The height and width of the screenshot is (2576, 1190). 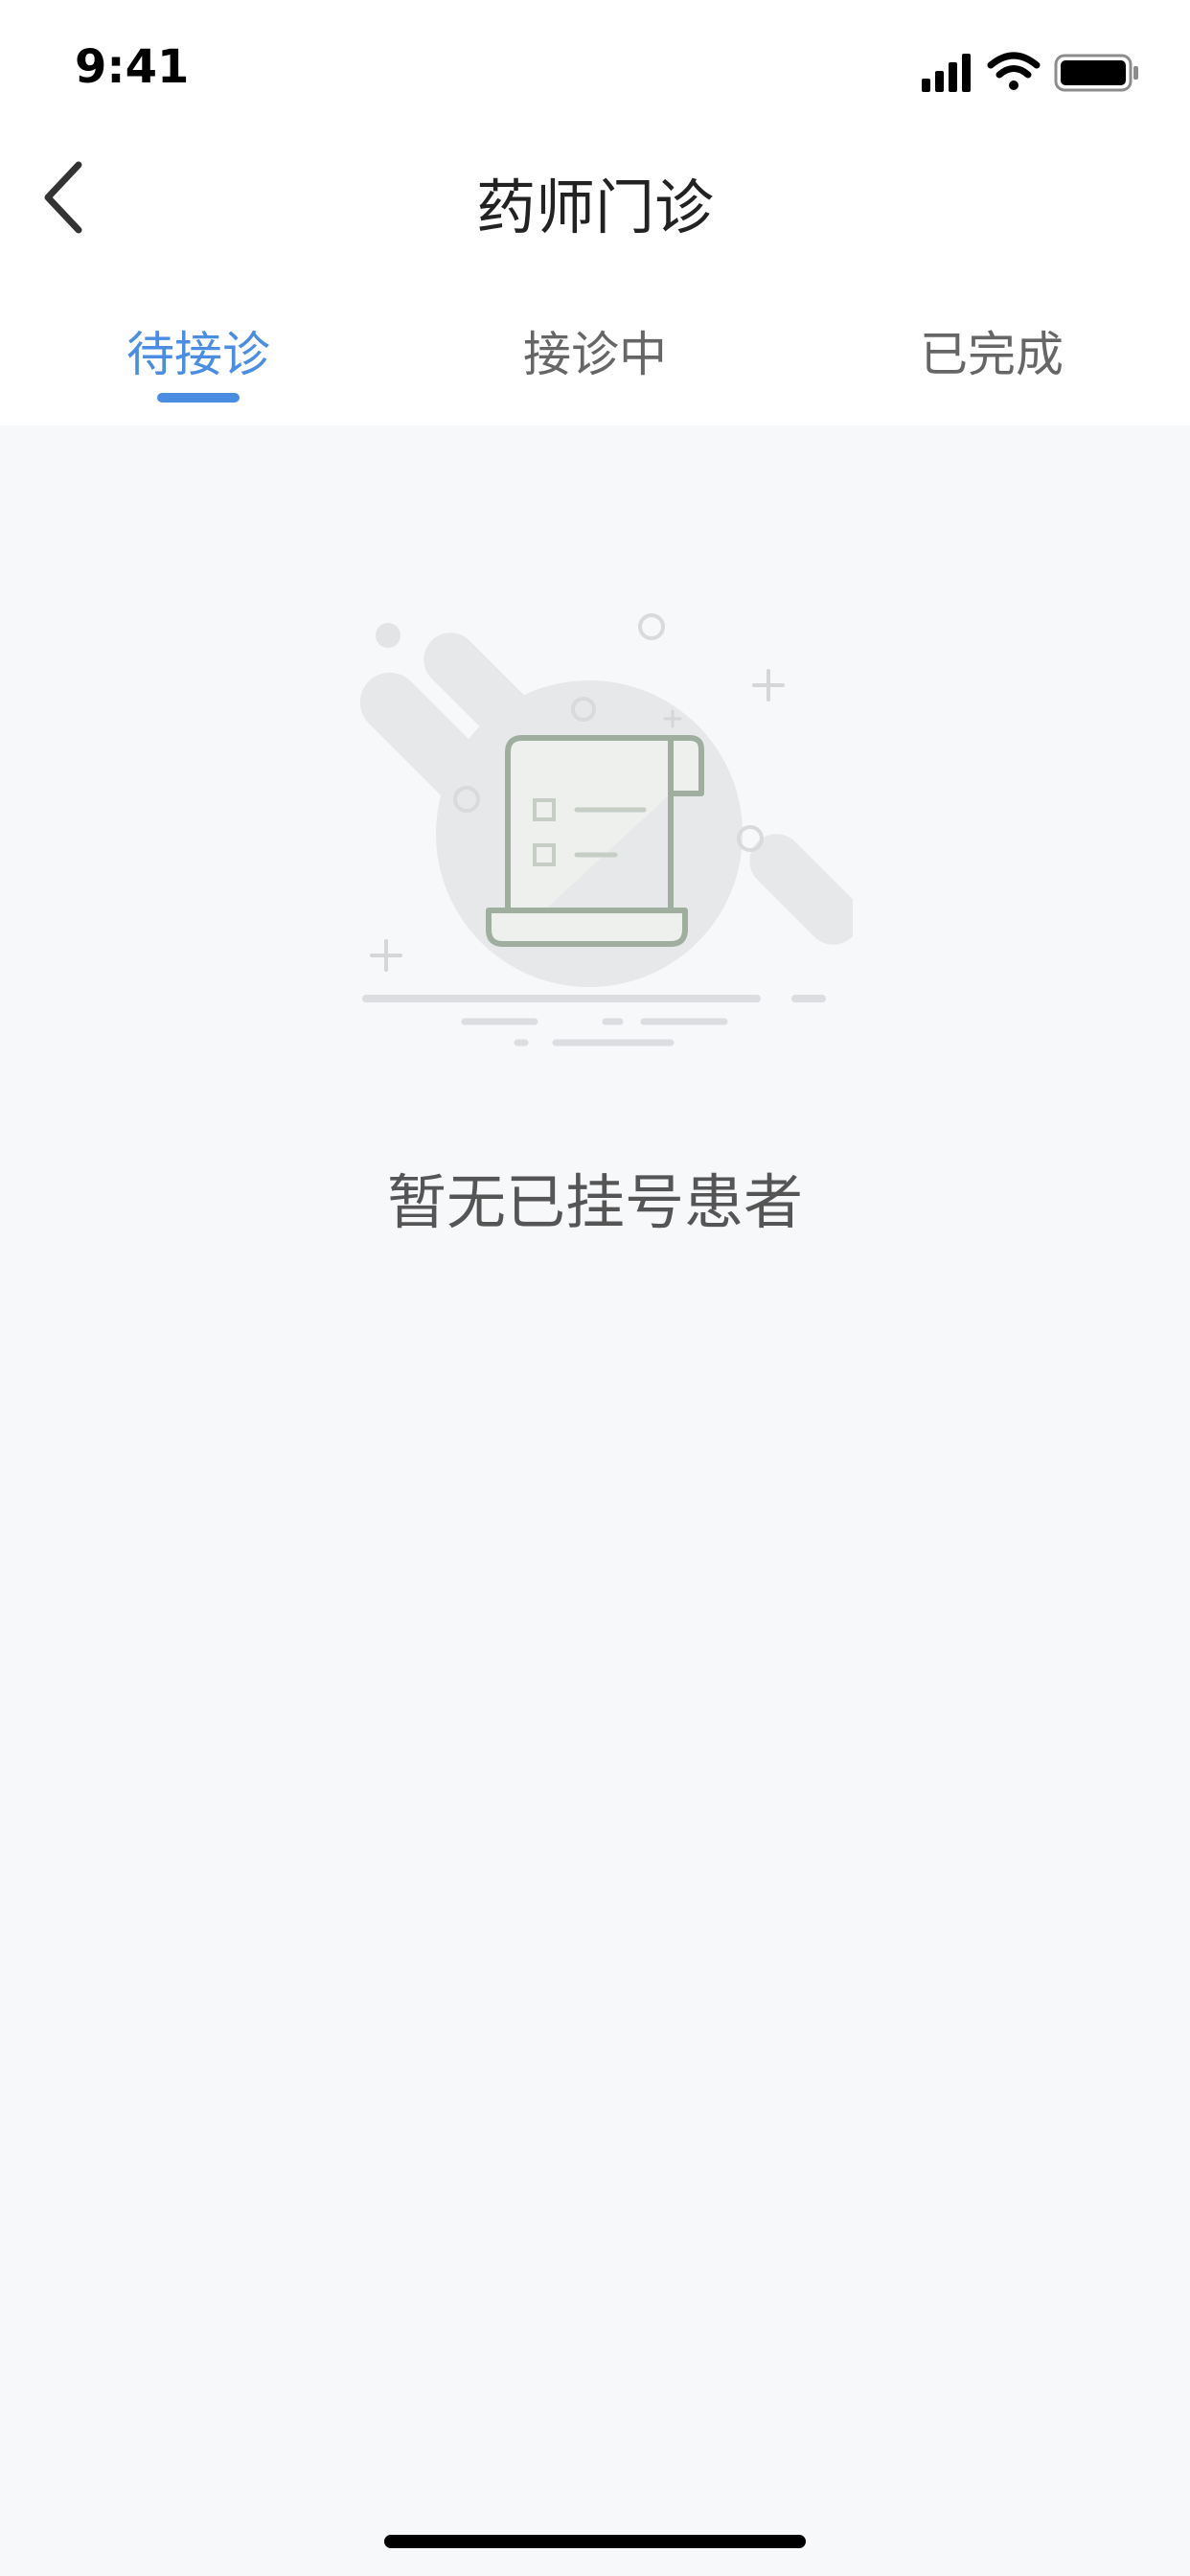 What do you see at coordinates (991, 350) in the screenshot?
I see `tab-completed: 已完成` at bounding box center [991, 350].